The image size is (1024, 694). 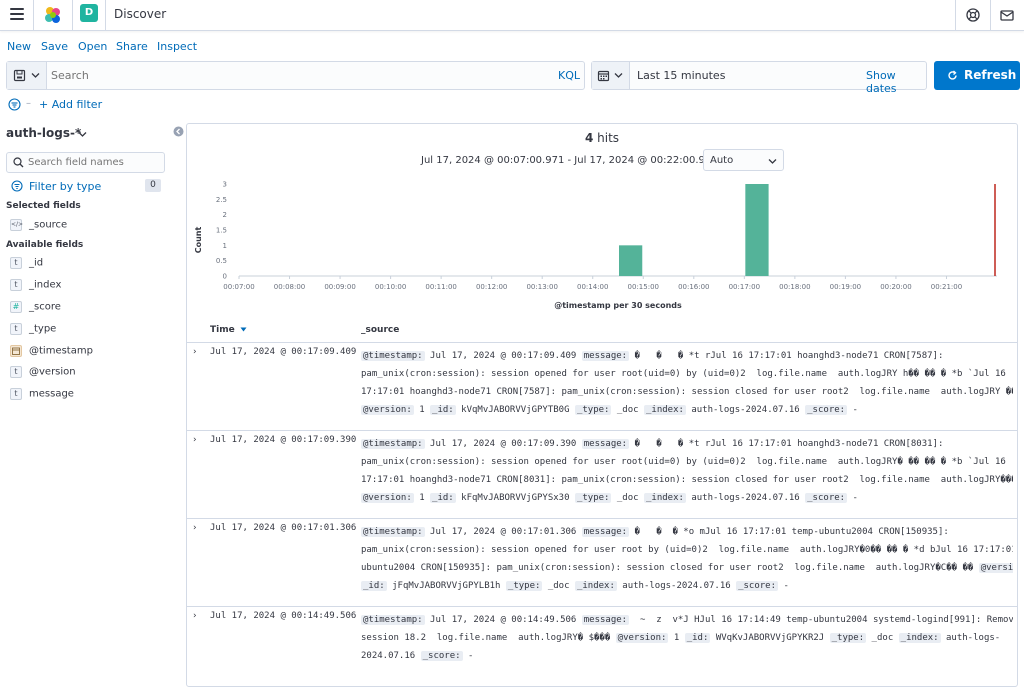 What do you see at coordinates (681, 75) in the screenshot?
I see `time-range-label: Last 15 minutes` at bounding box center [681, 75].